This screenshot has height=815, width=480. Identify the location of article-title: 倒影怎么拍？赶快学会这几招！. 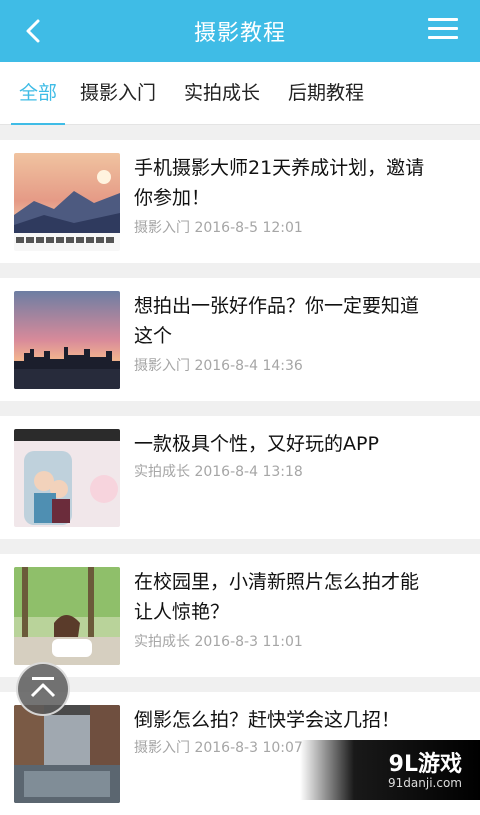
(267, 720).